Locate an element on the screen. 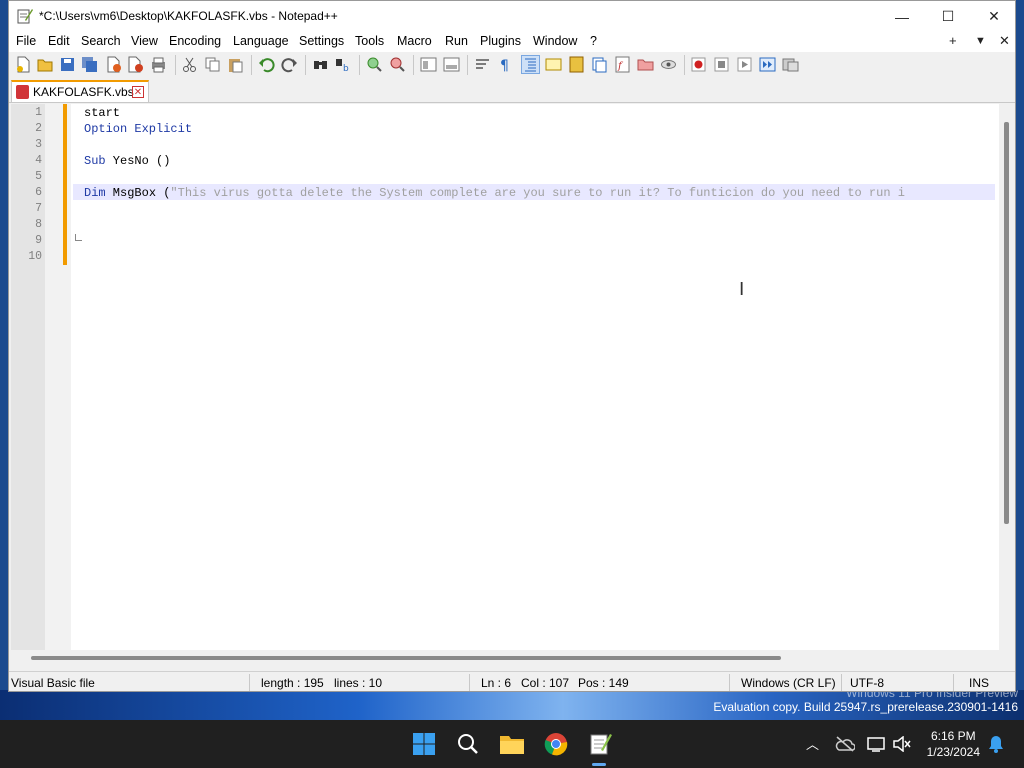 This screenshot has height=768, width=1024. word-wrap-icon is located at coordinates (482, 64).